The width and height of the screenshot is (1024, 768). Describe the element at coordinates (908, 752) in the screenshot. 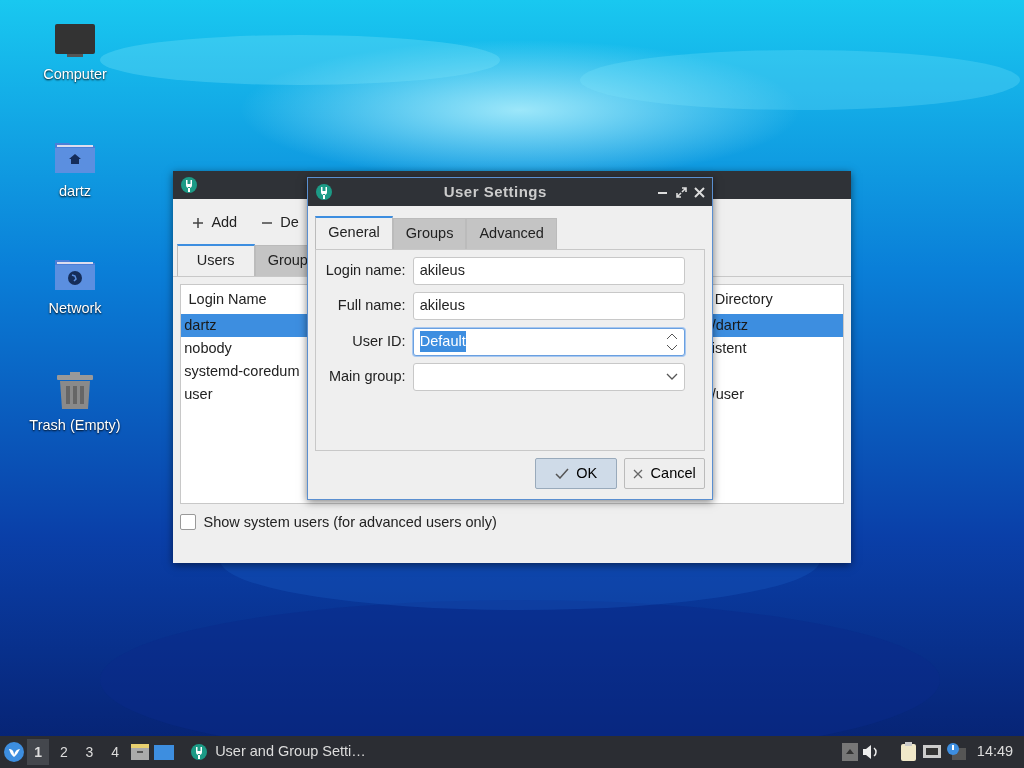

I see `clipboard-icon` at that location.